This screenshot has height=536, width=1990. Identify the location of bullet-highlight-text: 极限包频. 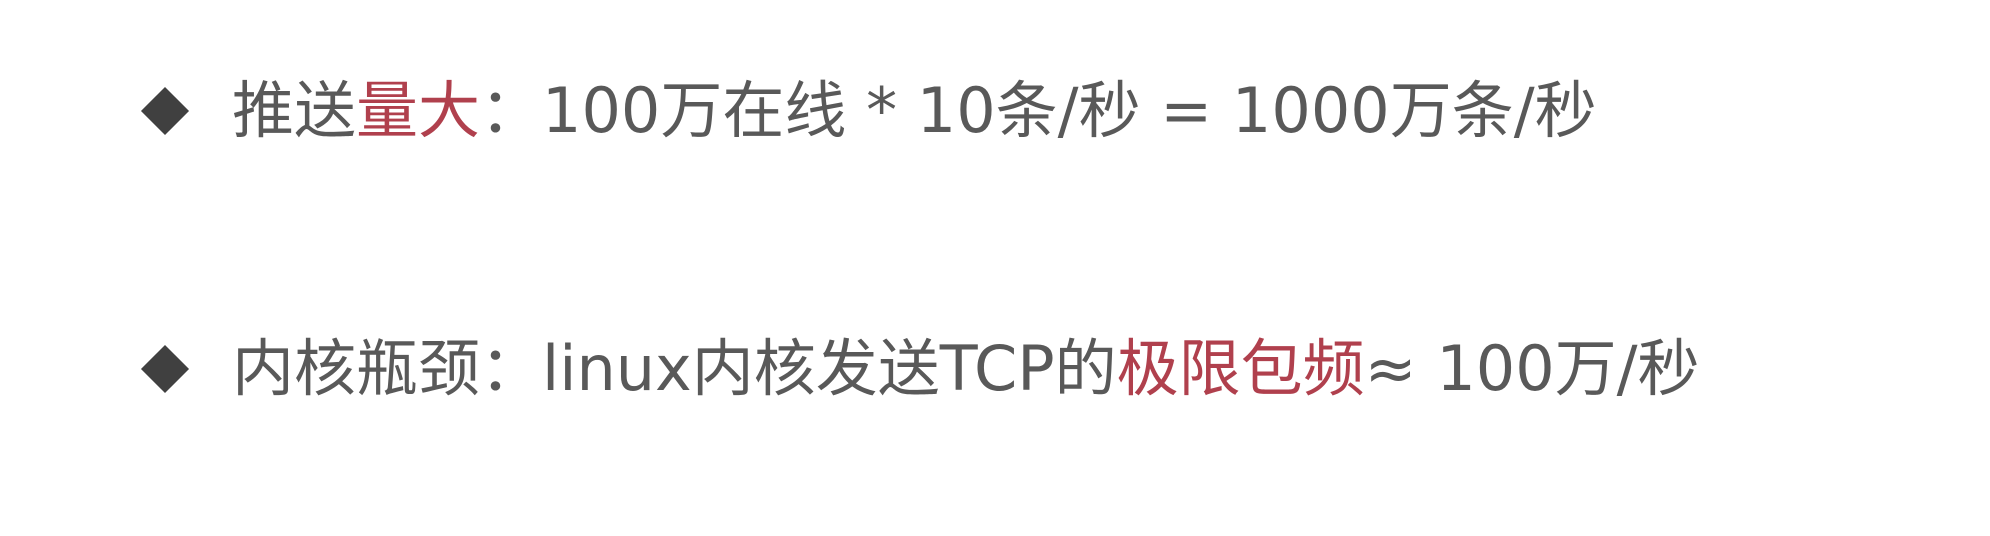
(1240, 368).